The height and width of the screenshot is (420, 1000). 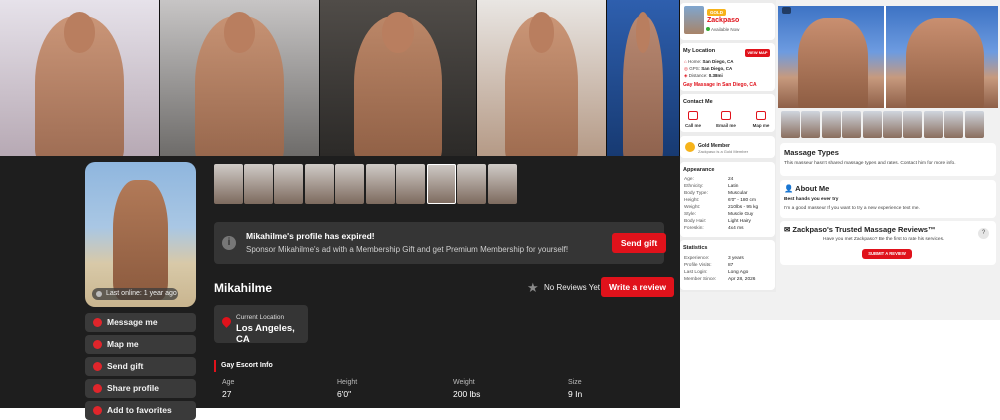 What do you see at coordinates (533, 287) in the screenshot?
I see `star-icon: ★` at bounding box center [533, 287].